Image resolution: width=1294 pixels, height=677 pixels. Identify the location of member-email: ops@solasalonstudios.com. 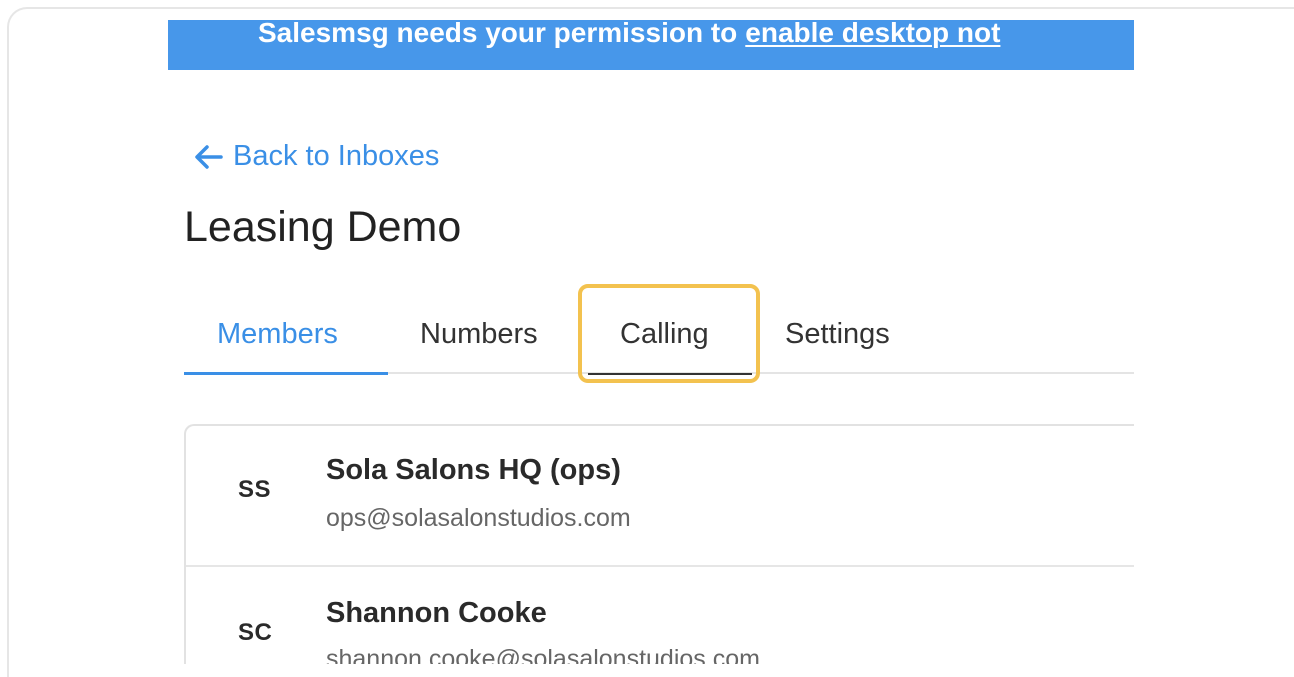
(478, 518).